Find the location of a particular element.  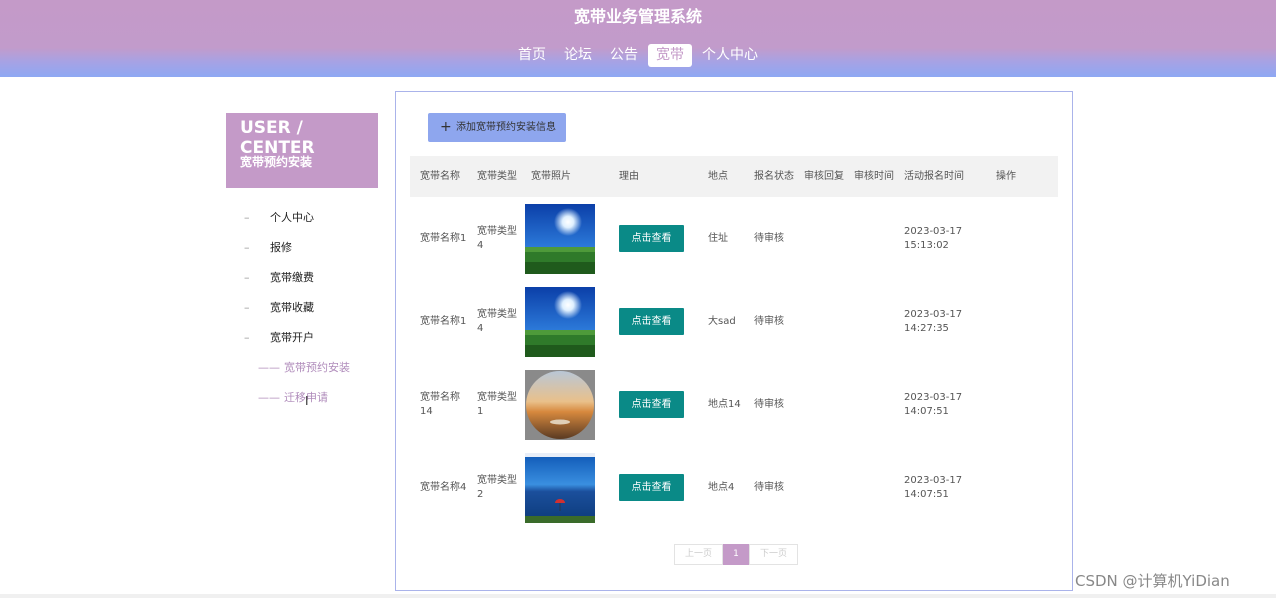

col-header-actions: 操作 is located at coordinates (1006, 176).